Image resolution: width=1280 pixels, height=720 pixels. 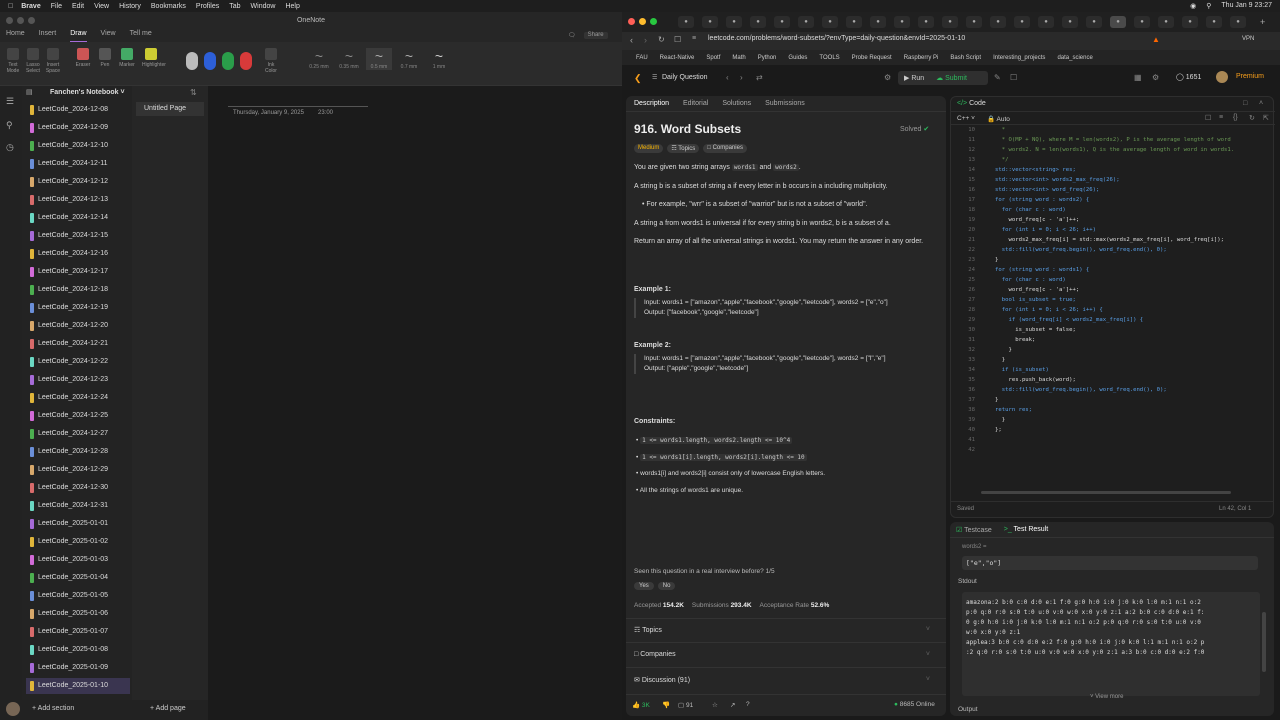 I want to click on tab-view: View, so click(x=108, y=36).